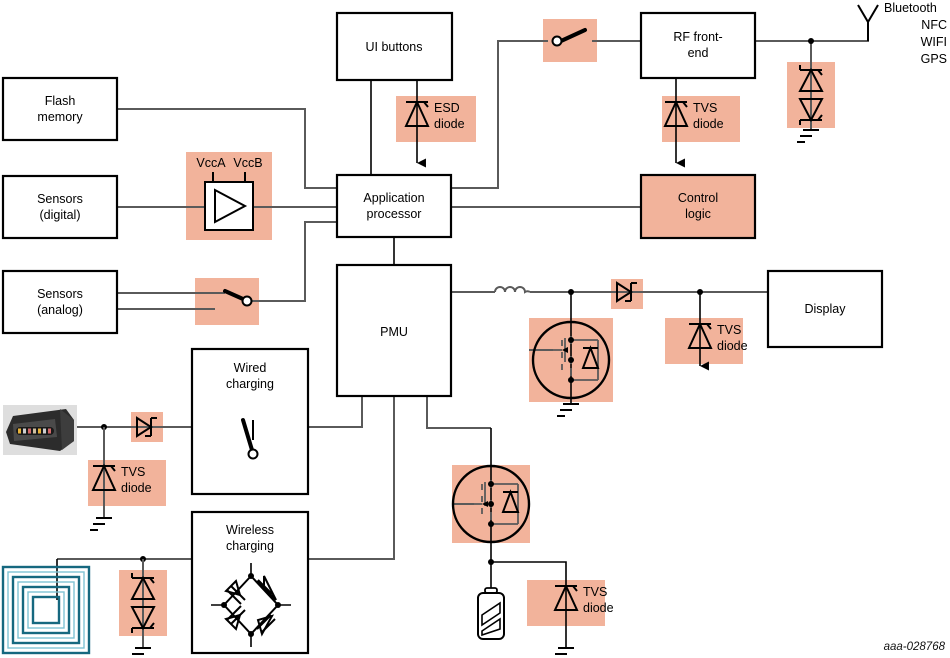 This screenshot has height=658, width=950. Describe the element at coordinates (393, 198) in the screenshot. I see `block-application-processor-label-1: Application` at that location.